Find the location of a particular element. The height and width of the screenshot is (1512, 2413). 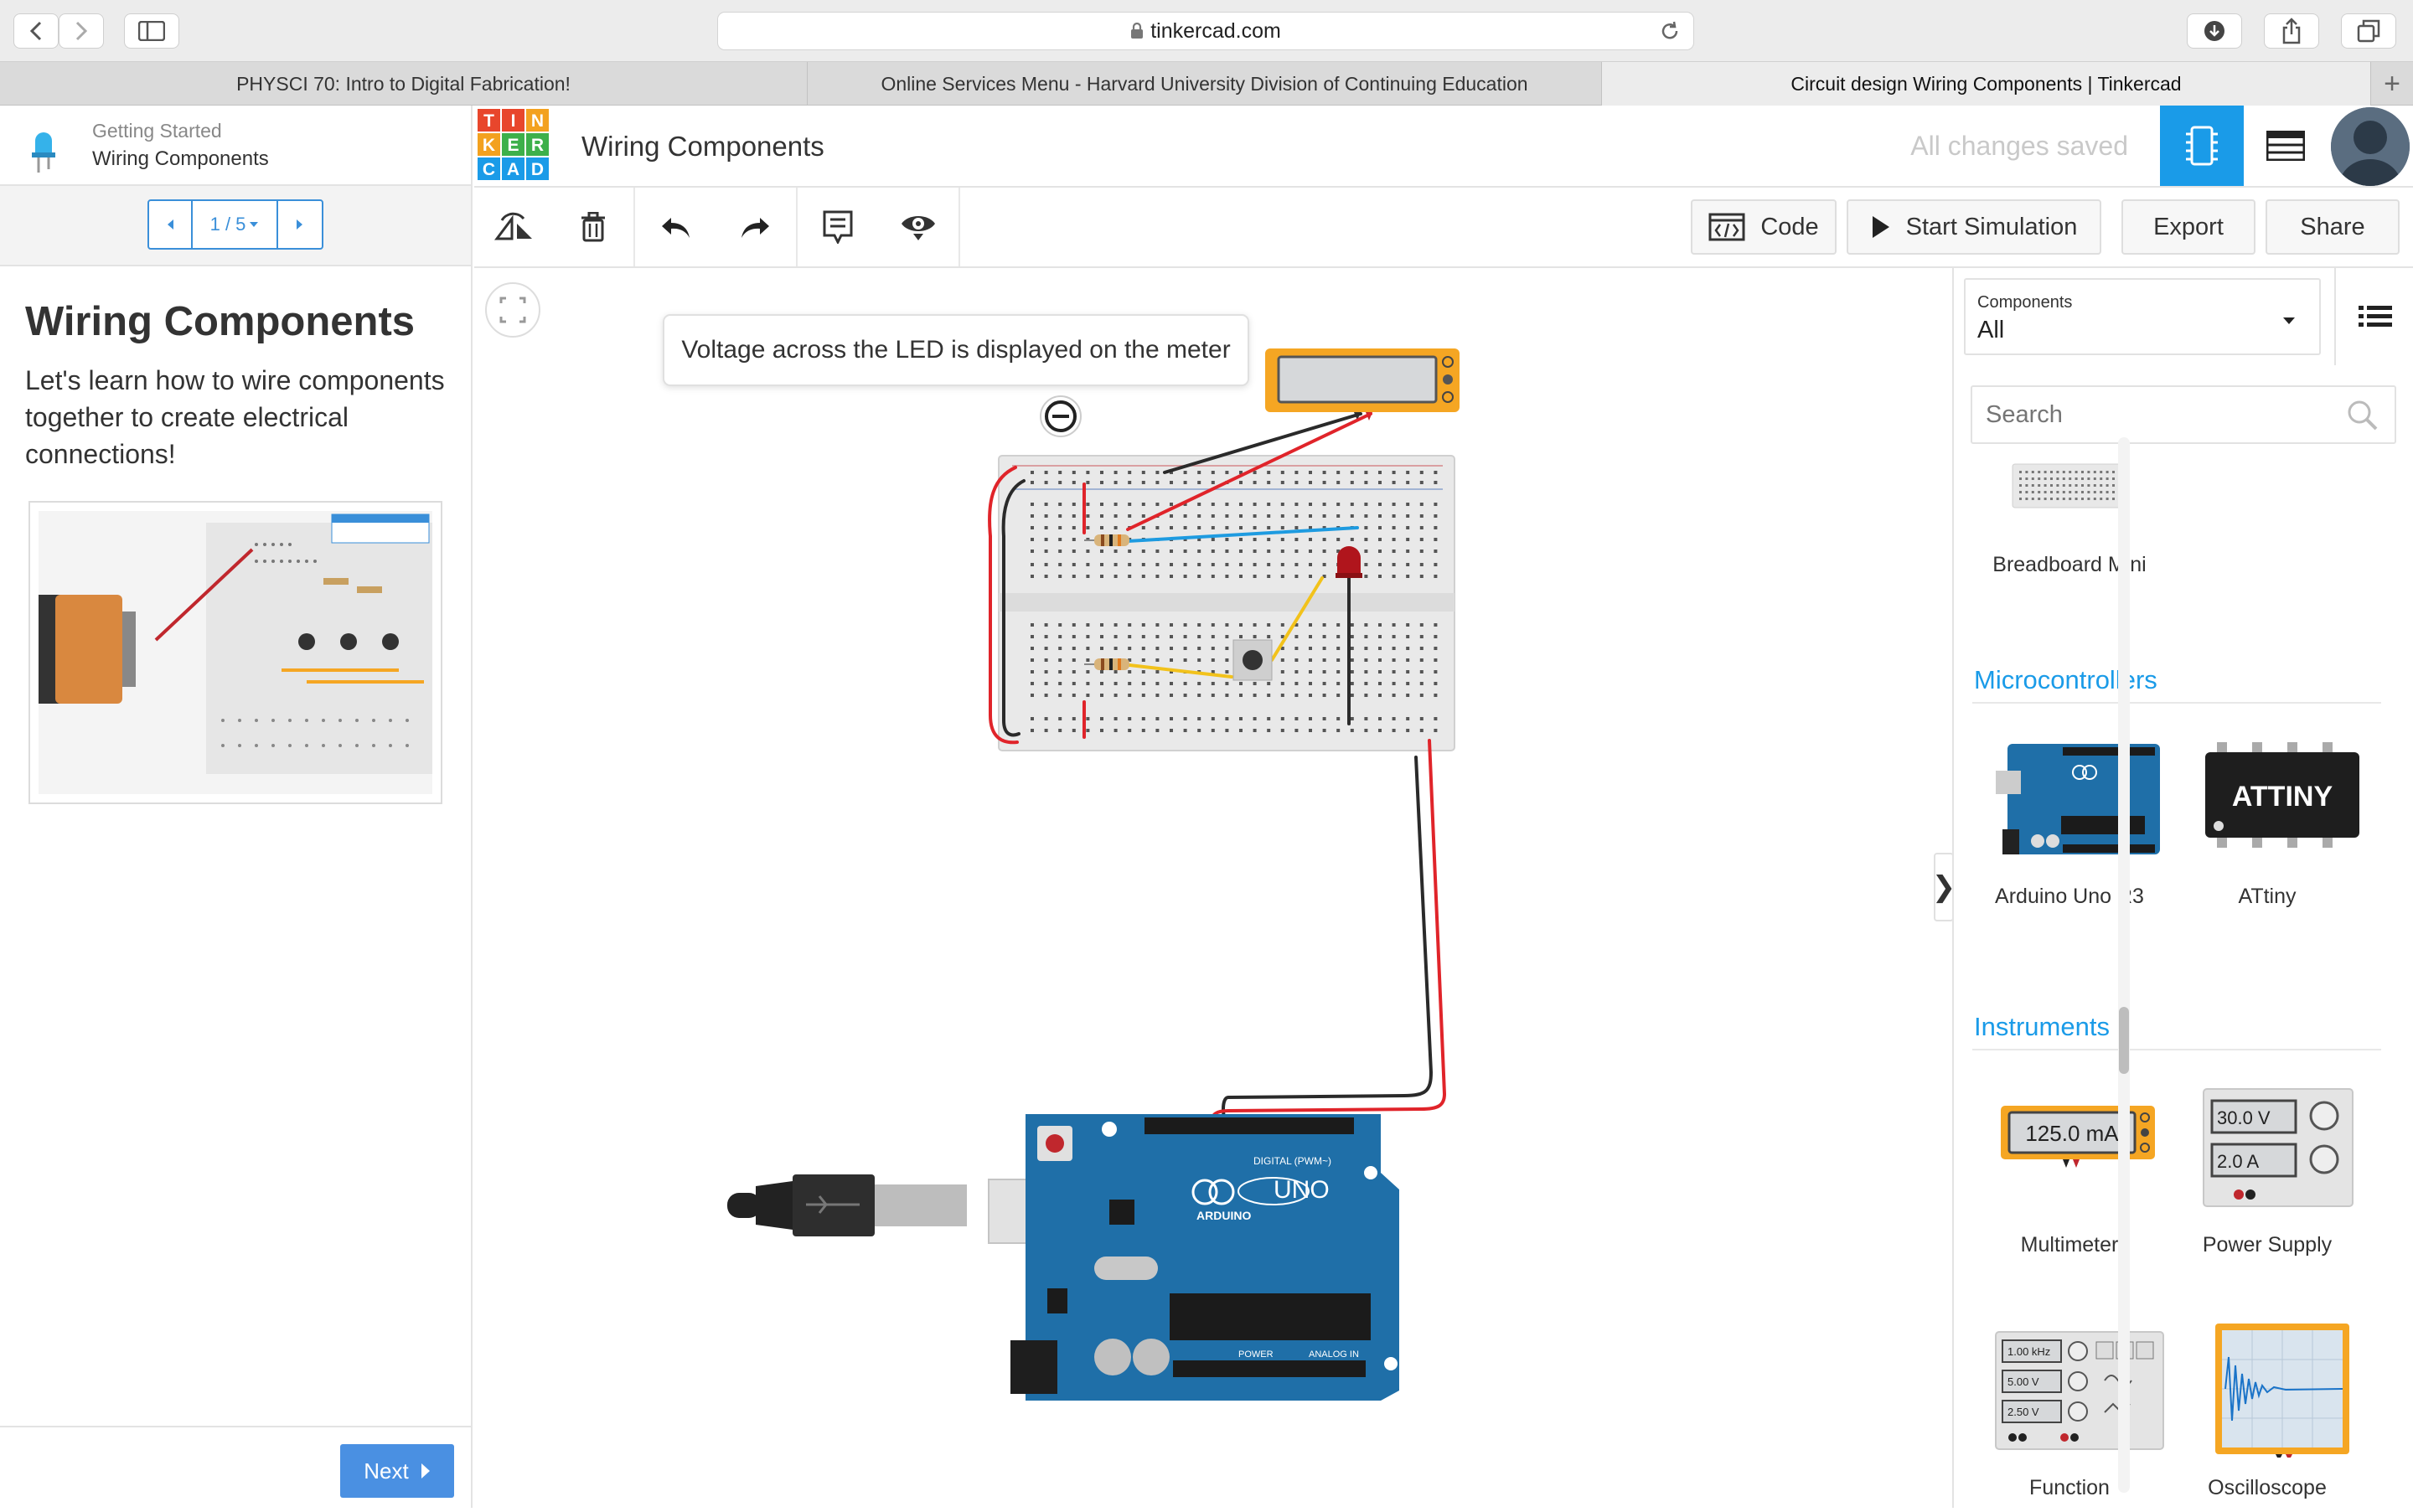

address-bar: tinkercad.com is located at coordinates (1205, 31).